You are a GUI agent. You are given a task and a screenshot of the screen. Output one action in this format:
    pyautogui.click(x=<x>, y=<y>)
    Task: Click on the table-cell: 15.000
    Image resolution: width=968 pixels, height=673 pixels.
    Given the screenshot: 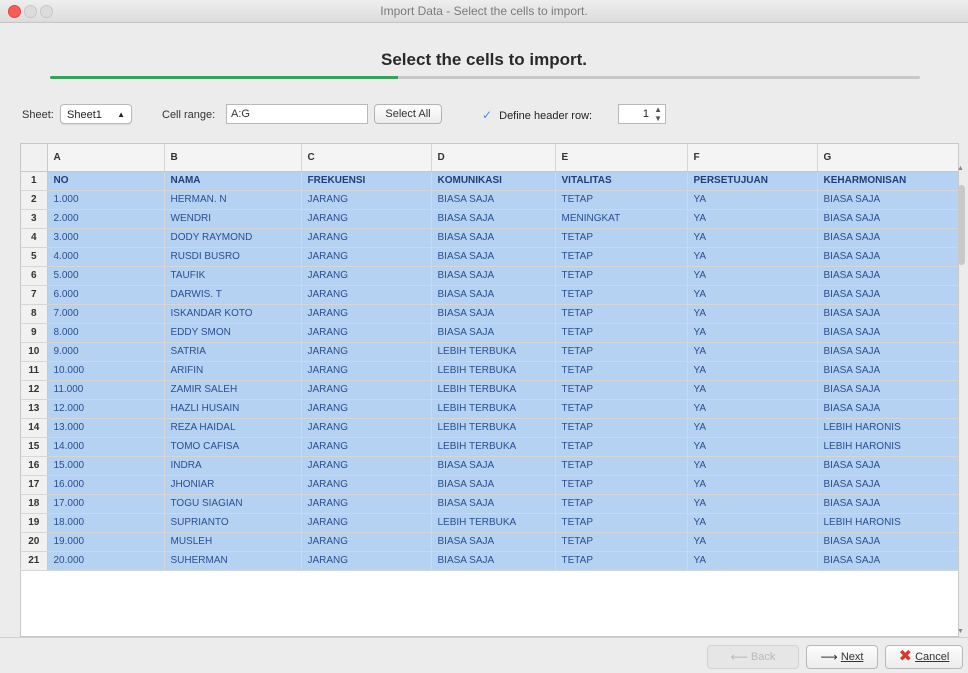 What is the action you would take?
    pyautogui.click(x=106, y=466)
    